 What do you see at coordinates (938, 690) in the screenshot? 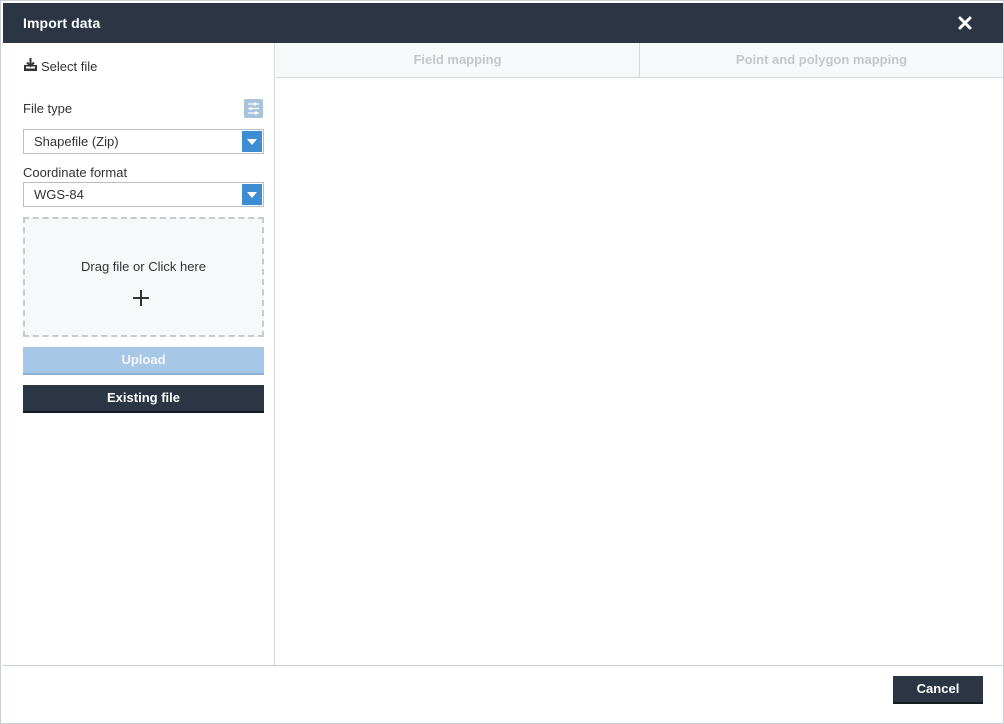
I see `cancel-button: Cancel` at bounding box center [938, 690].